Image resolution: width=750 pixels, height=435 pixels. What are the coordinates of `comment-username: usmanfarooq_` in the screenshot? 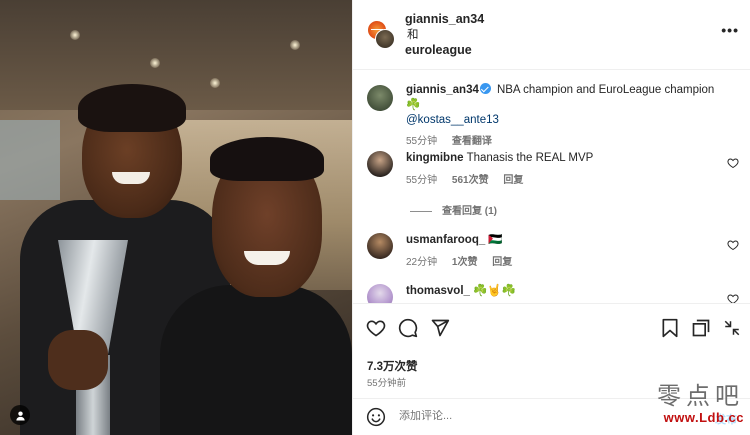 It's located at (445, 240).